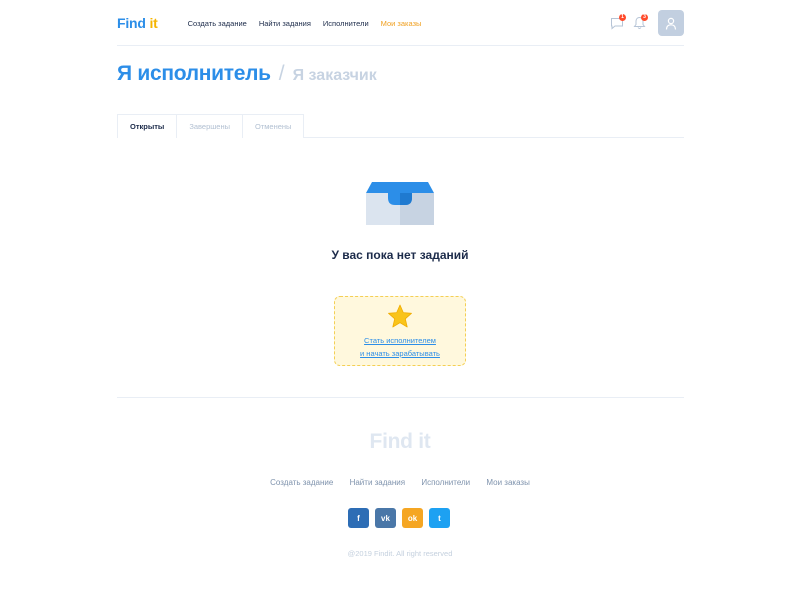 The image size is (800, 589). Describe the element at coordinates (400, 45) in the screenshot. I see `header-divider` at that location.